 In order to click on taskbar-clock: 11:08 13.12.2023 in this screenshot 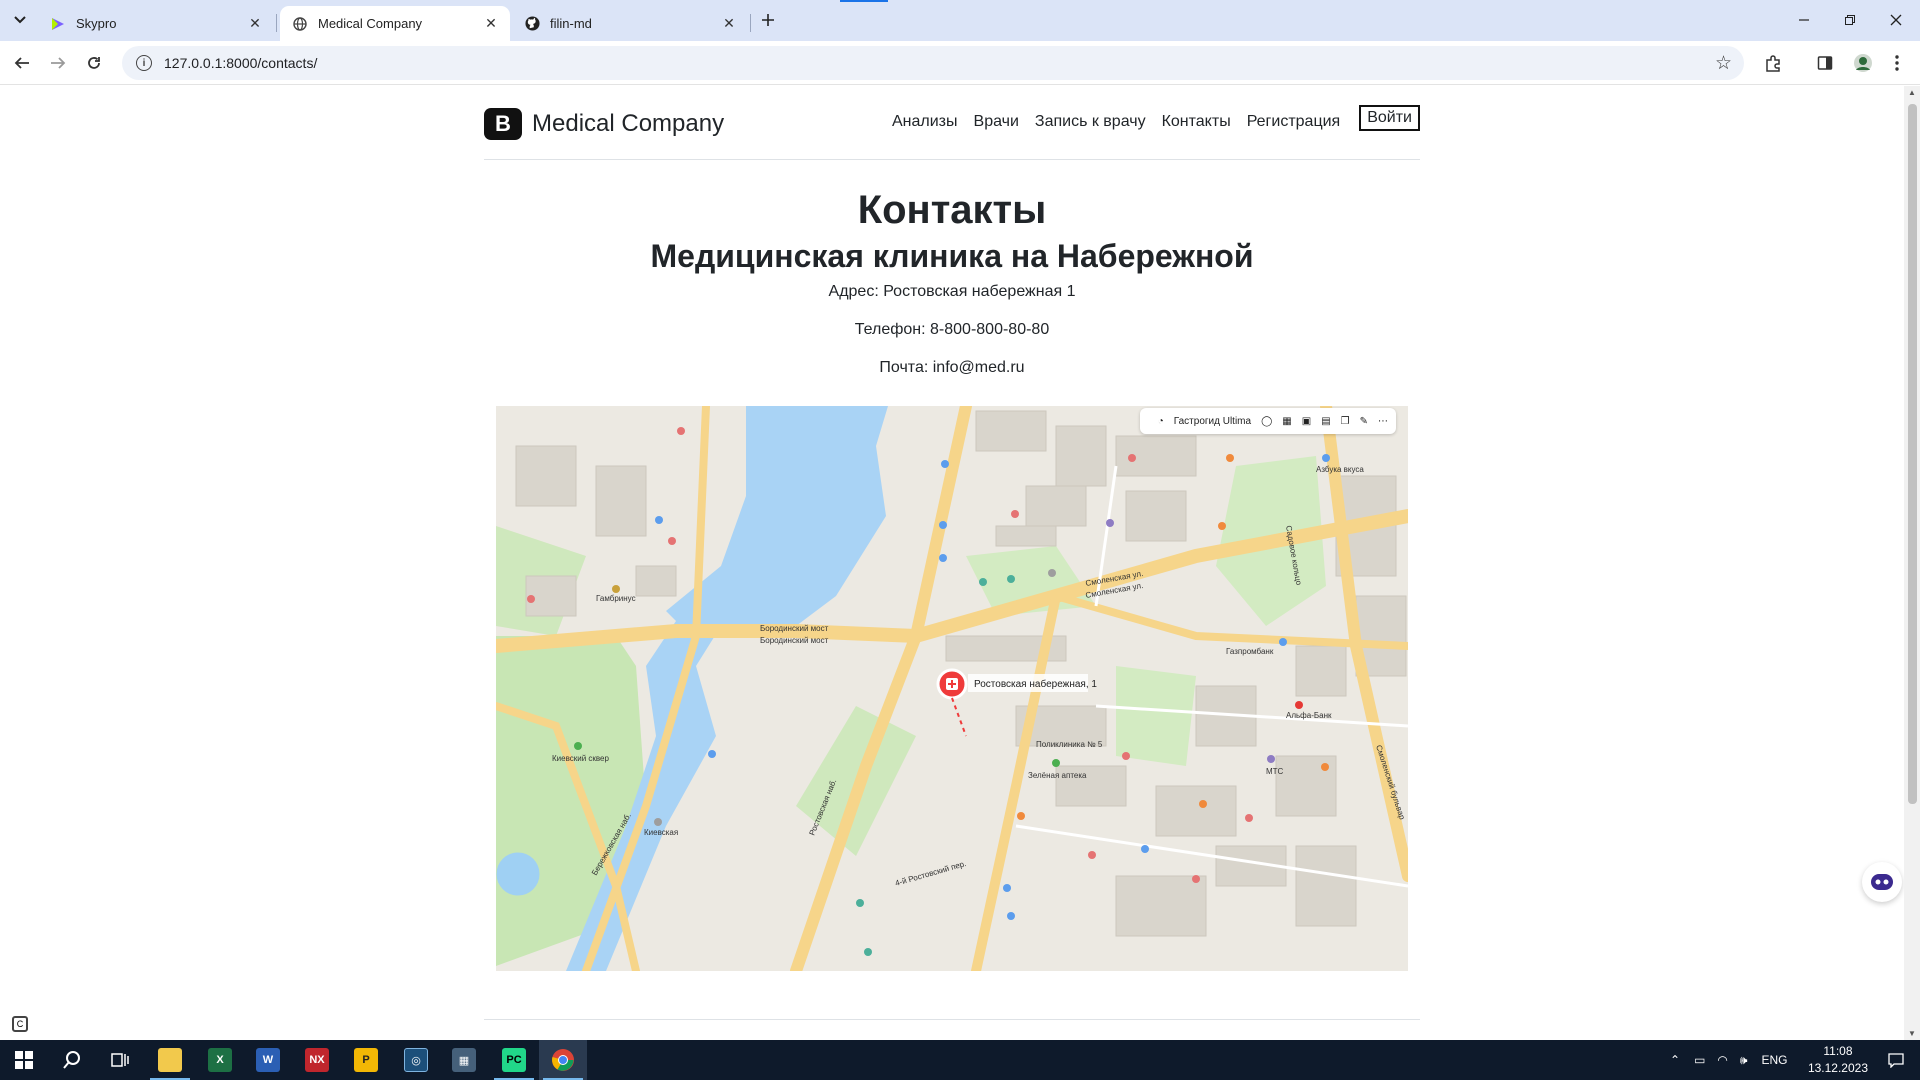, I will do `click(1838, 1060)`.